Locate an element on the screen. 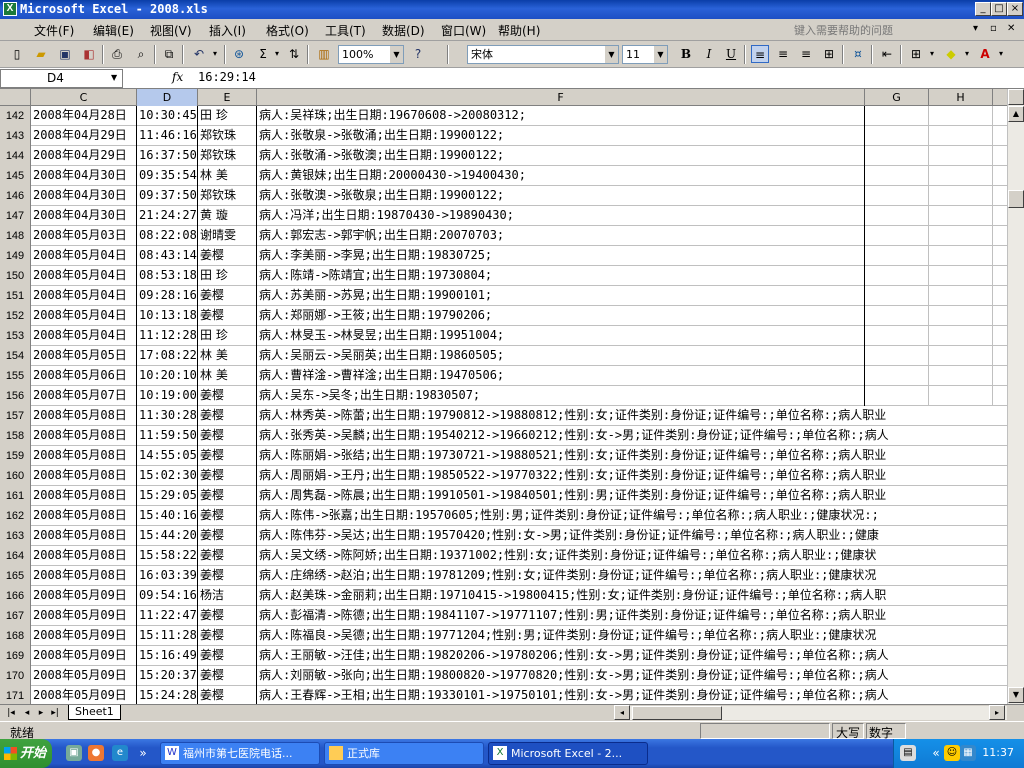 The height and width of the screenshot is (768, 1024). cell-time: 17:08:22 is located at coordinates (167, 356).